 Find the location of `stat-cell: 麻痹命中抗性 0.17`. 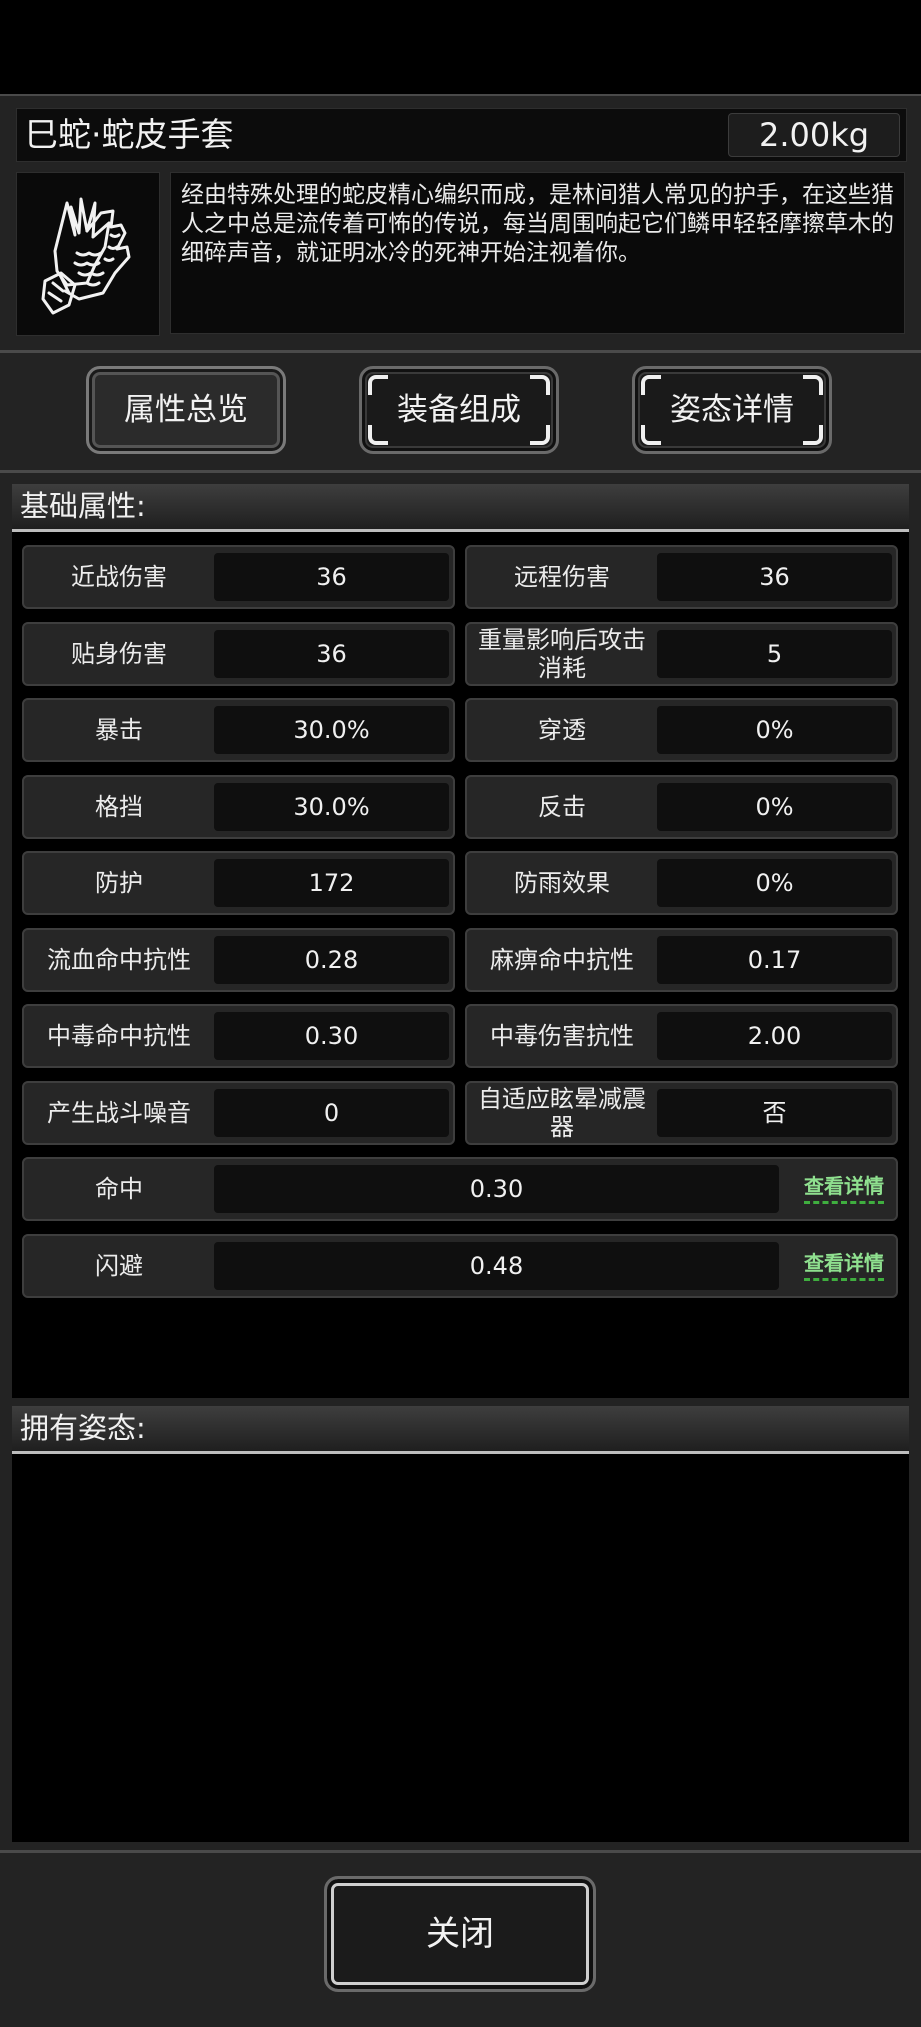

stat-cell: 麻痹命中抗性 0.17 is located at coordinates (681, 959).